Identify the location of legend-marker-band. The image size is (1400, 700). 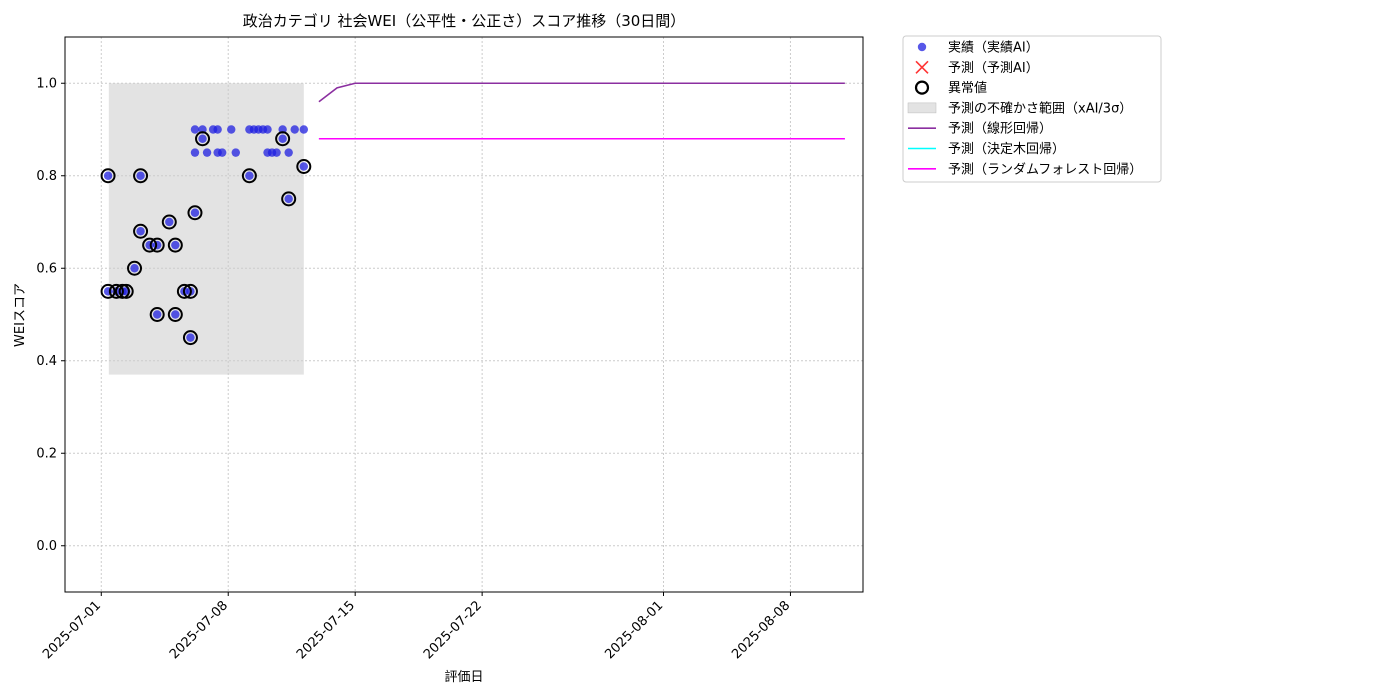
(922, 108).